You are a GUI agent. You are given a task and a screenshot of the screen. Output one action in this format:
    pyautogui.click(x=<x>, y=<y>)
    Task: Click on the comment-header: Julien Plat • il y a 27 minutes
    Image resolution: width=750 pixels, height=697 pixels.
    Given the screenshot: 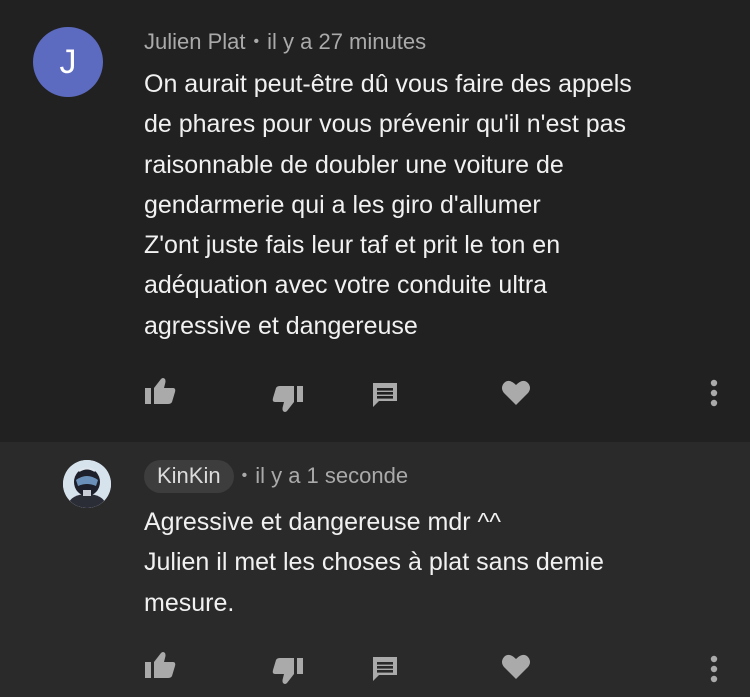 What is the action you would take?
    pyautogui.click(x=285, y=42)
    